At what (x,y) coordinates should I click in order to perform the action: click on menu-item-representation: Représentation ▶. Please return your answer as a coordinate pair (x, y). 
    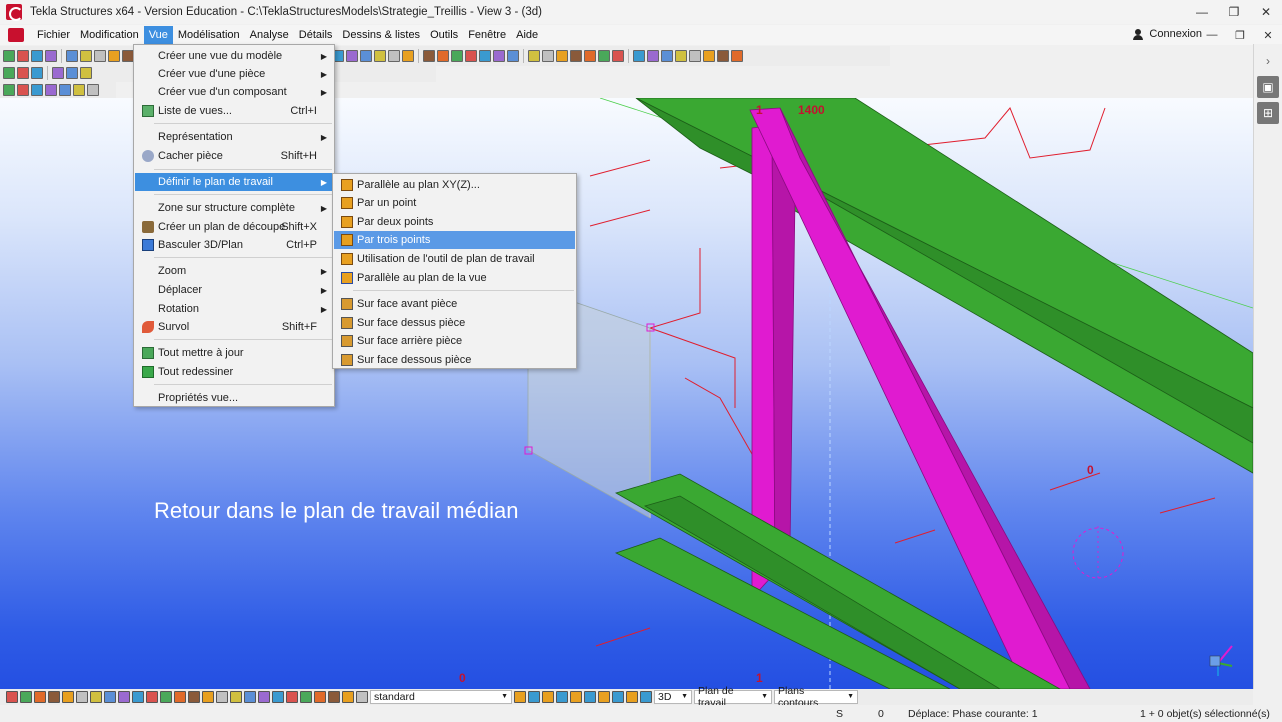
    Looking at the image, I should click on (234, 137).